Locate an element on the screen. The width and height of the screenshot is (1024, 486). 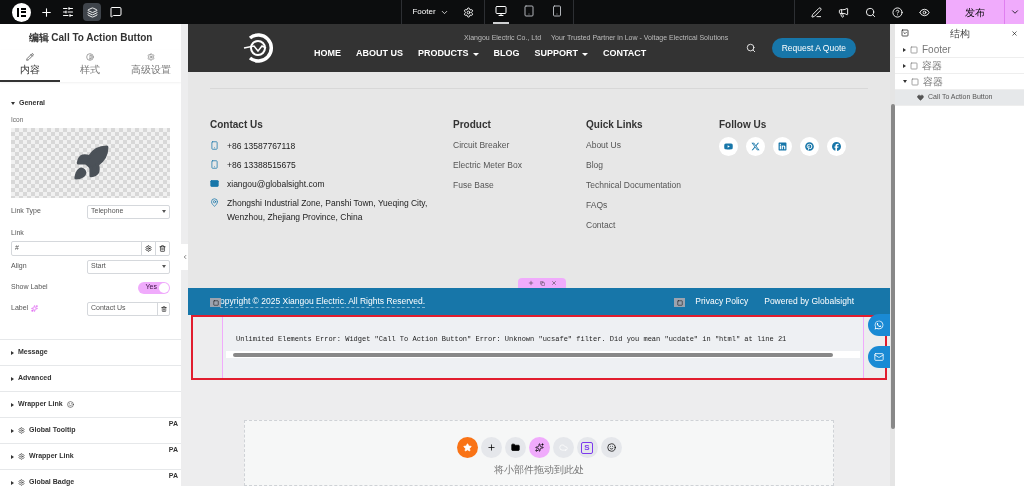
add-icon is located at coordinates (46, 12).